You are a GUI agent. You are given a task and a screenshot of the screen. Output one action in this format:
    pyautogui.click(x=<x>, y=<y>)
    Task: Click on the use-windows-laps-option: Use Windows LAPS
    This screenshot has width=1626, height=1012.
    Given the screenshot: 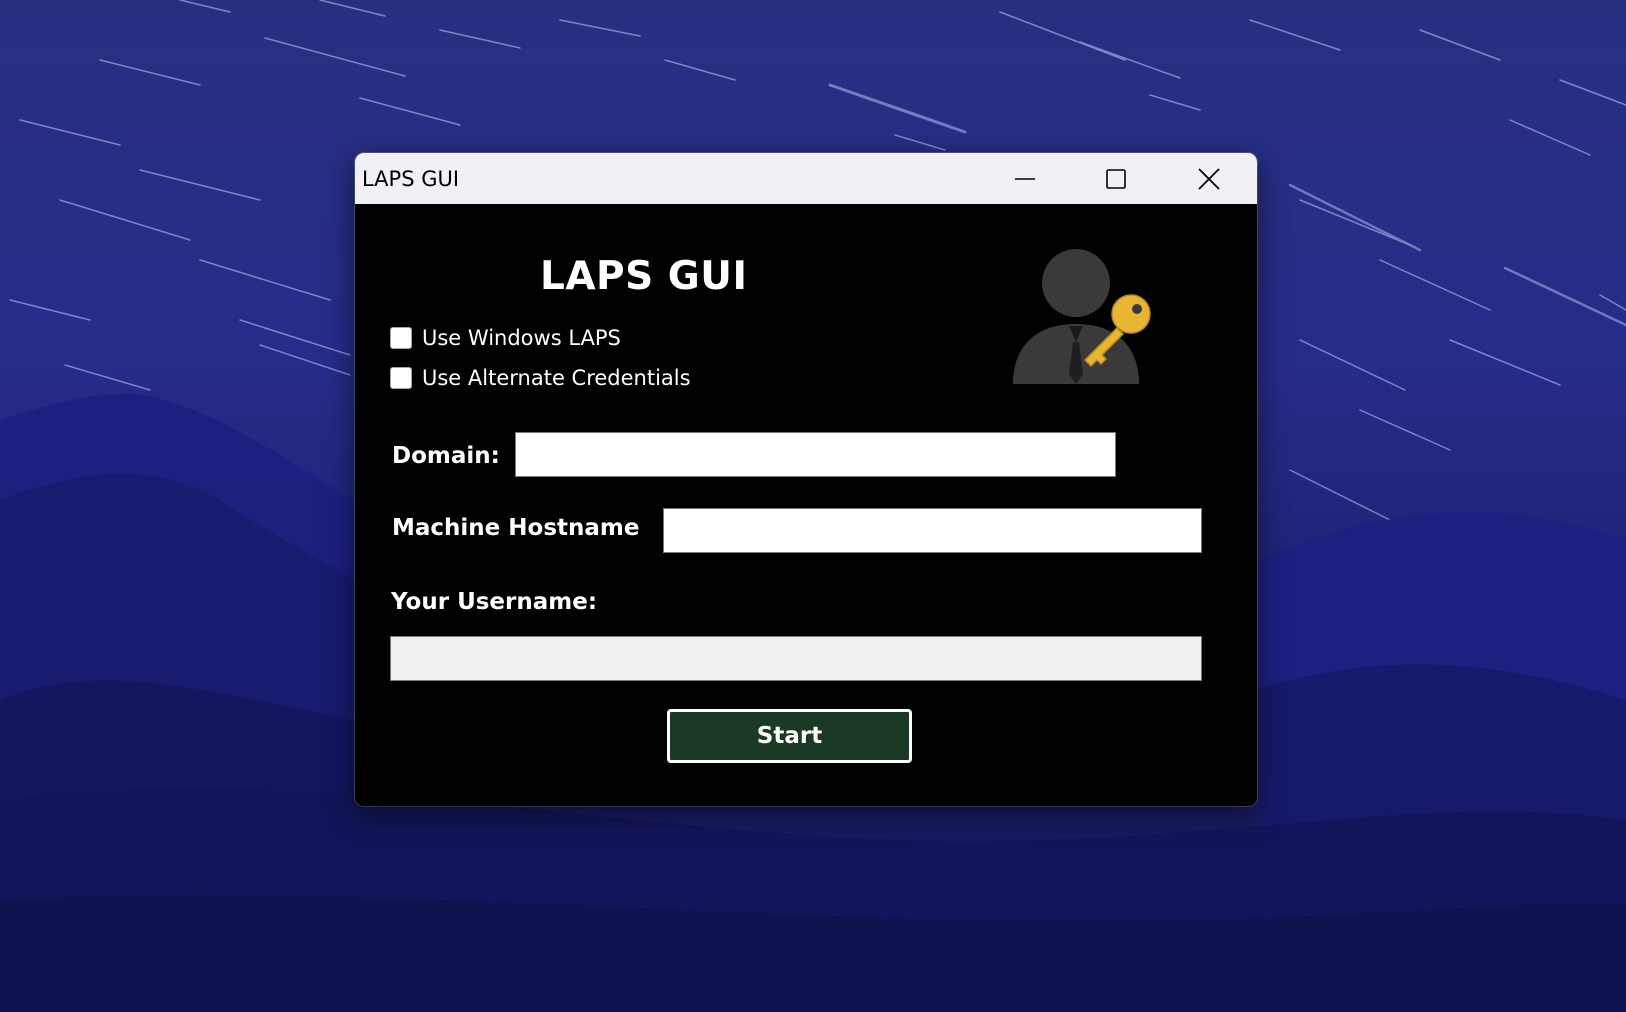 What is the action you would take?
    pyautogui.click(x=505, y=338)
    